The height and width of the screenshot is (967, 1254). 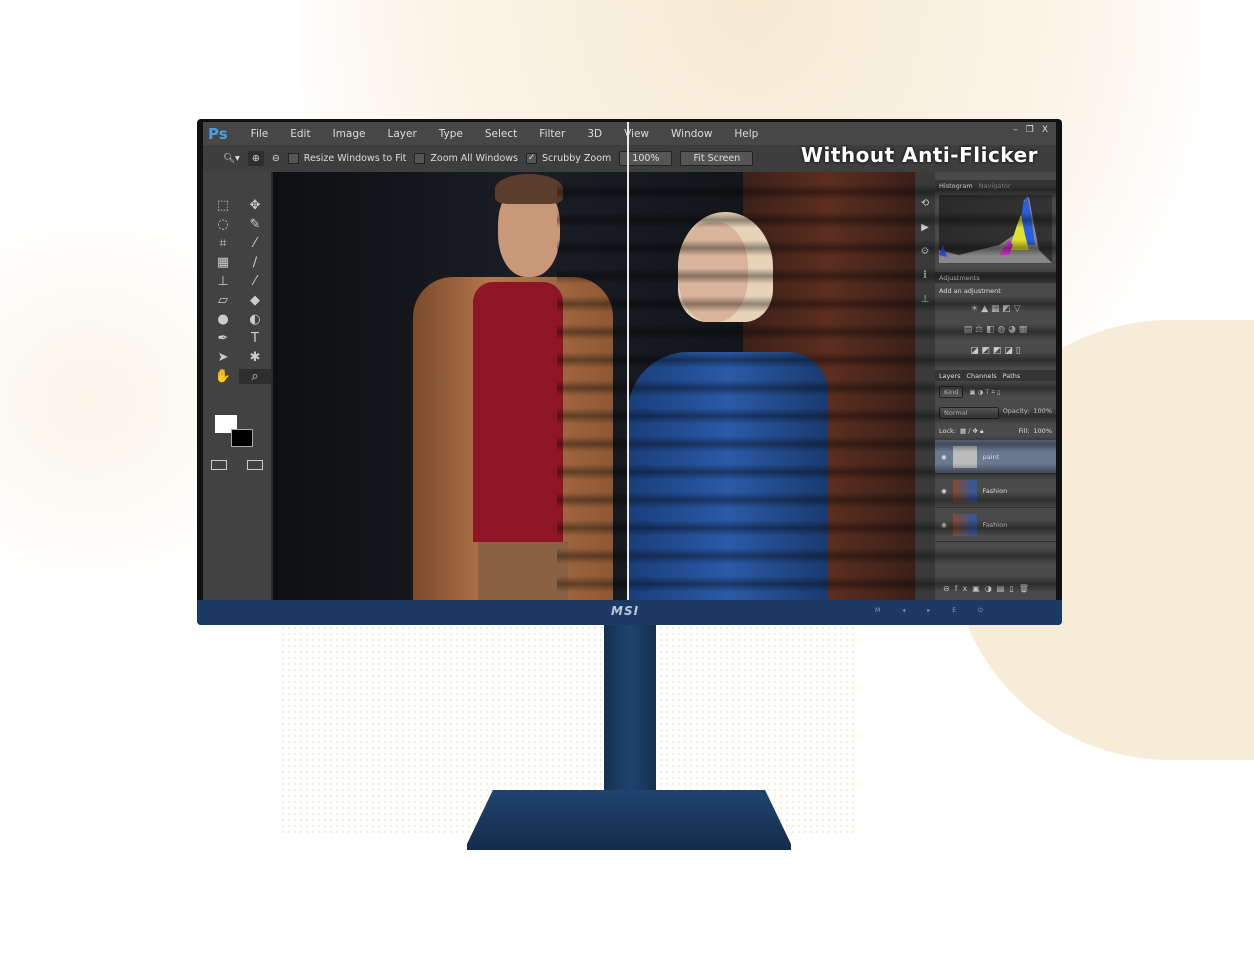 I want to click on layer-action-icons: ⊖fx▣◑▤▯🗑︎, so click(x=988, y=588).